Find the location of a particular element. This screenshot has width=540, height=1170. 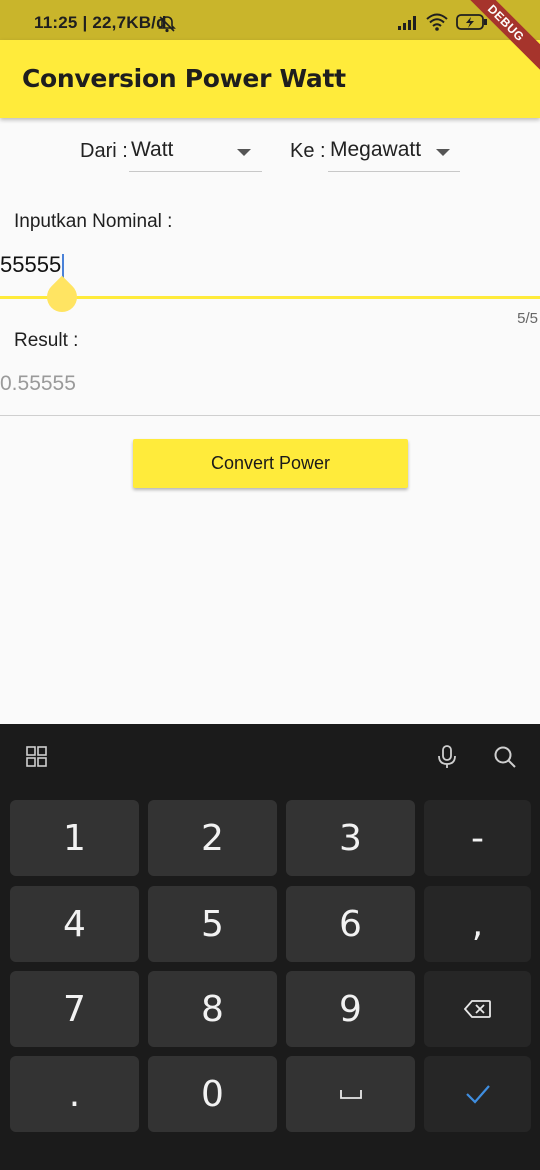

key-7: 7 is located at coordinates (74, 1009).